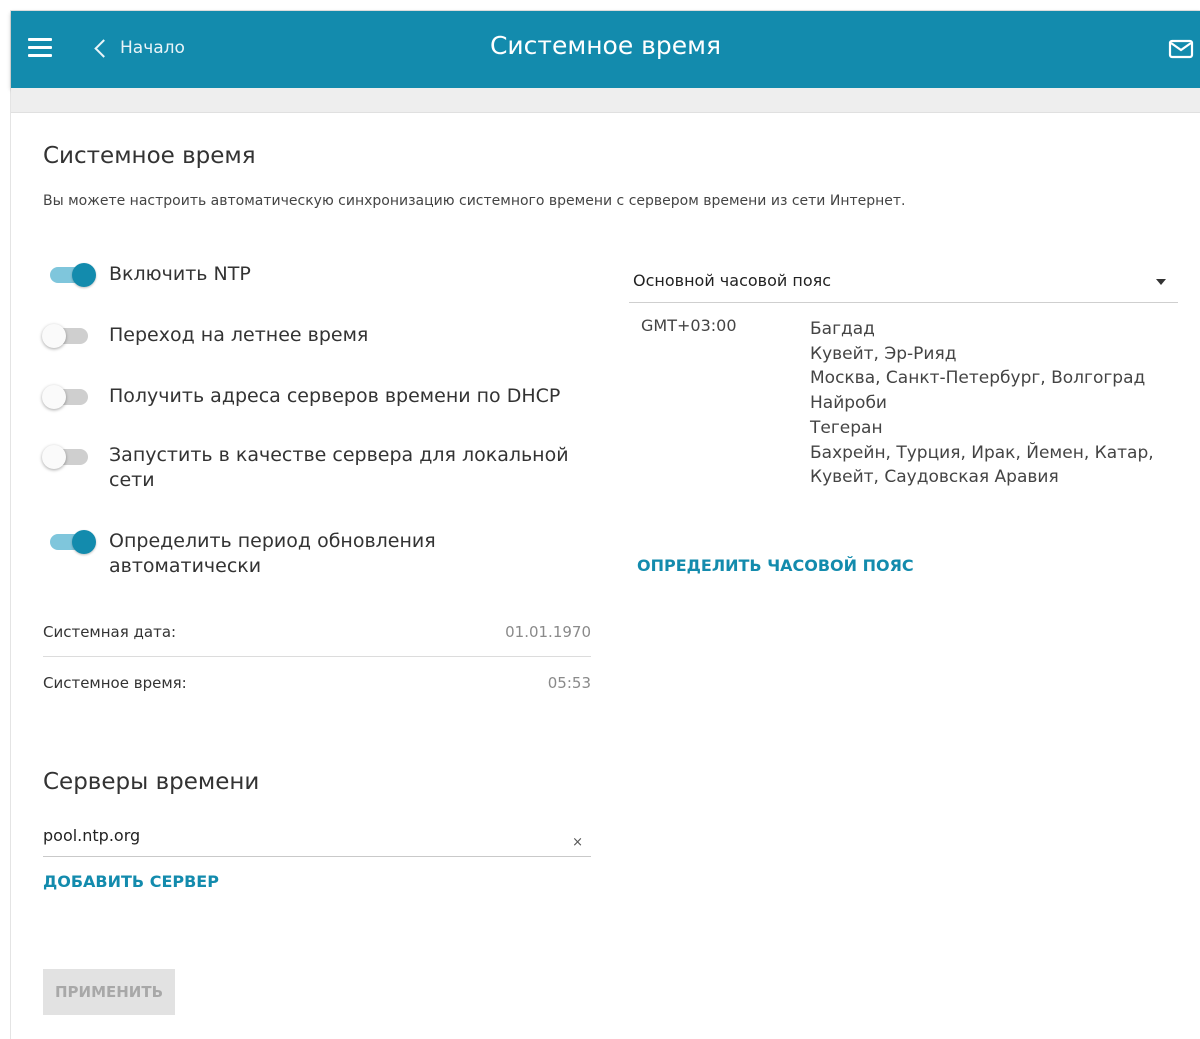 This screenshot has height=1039, width=1200. Describe the element at coordinates (978, 378) in the screenshot. I see `timezone-city: Москва, Санкт-Петербург, Волгоград` at that location.